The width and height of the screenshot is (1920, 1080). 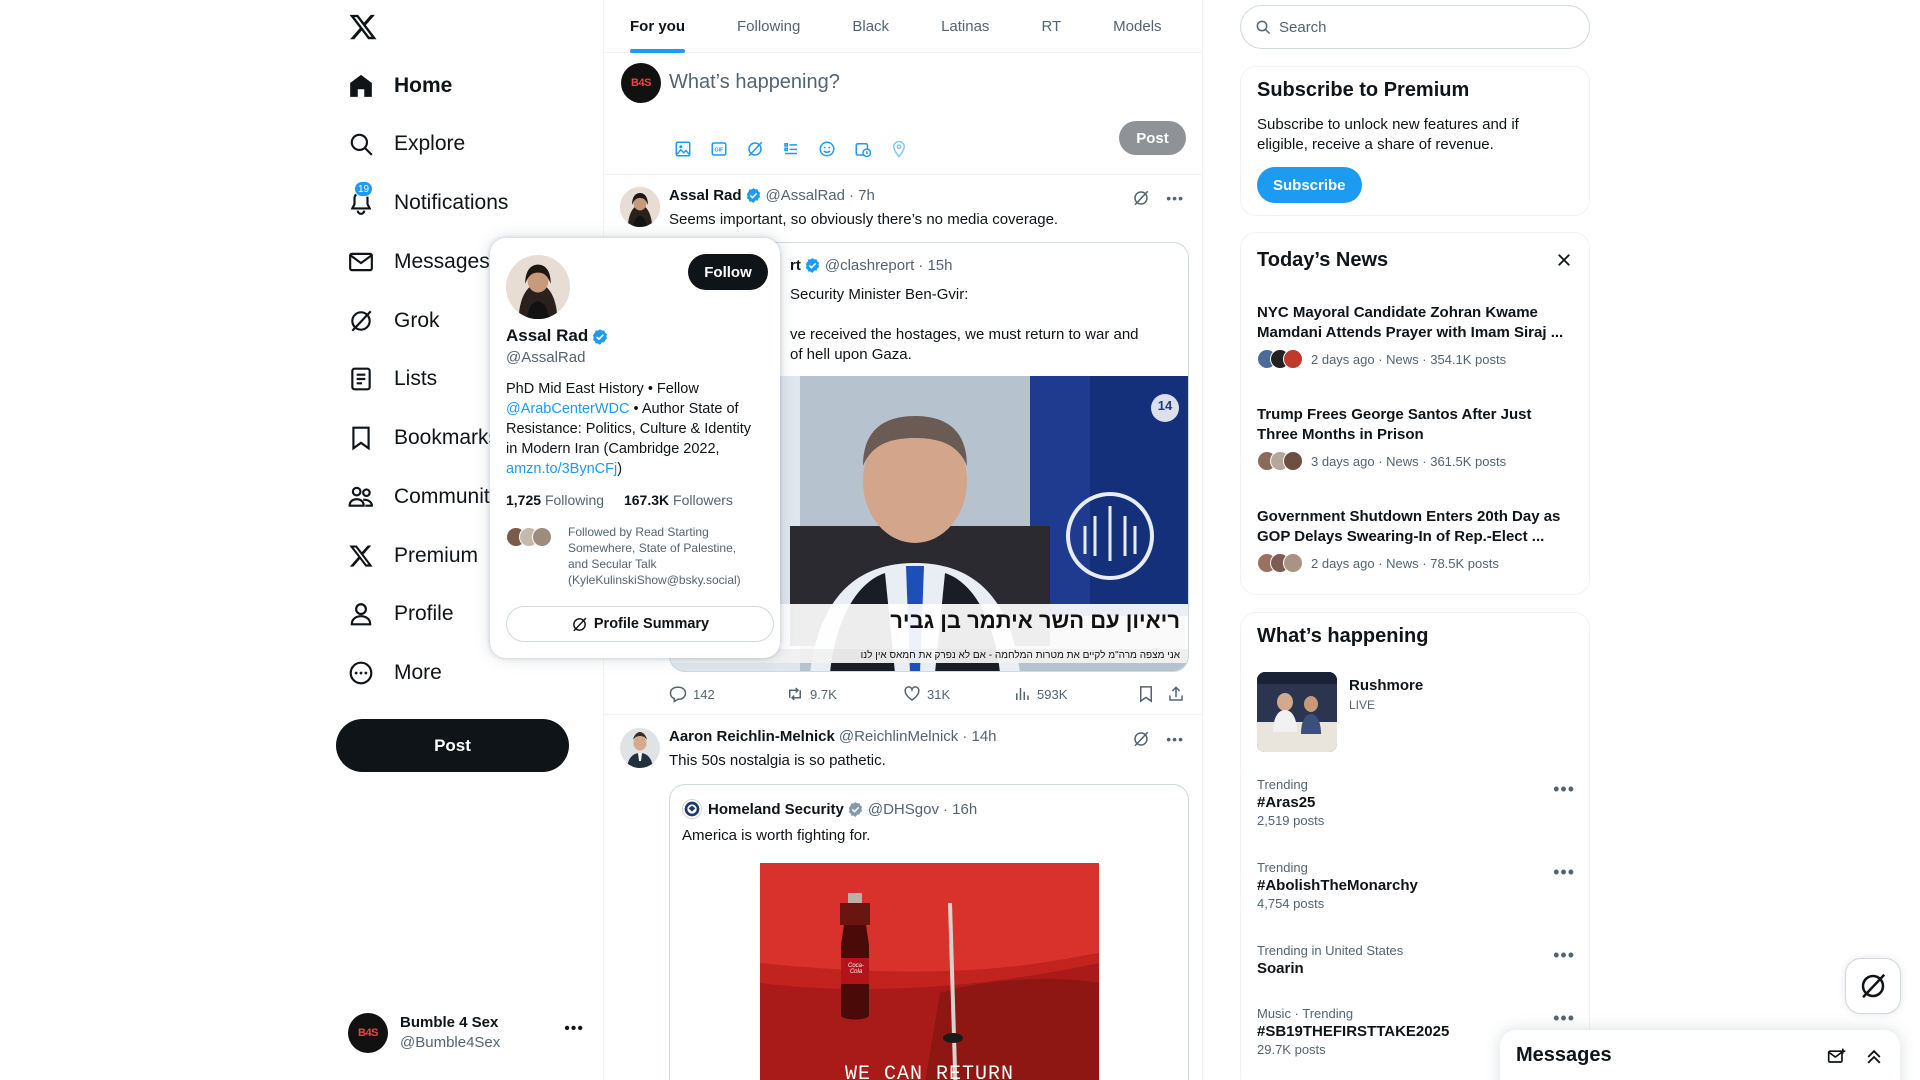 I want to click on hovercard-name: Assal Rad, so click(x=547, y=336).